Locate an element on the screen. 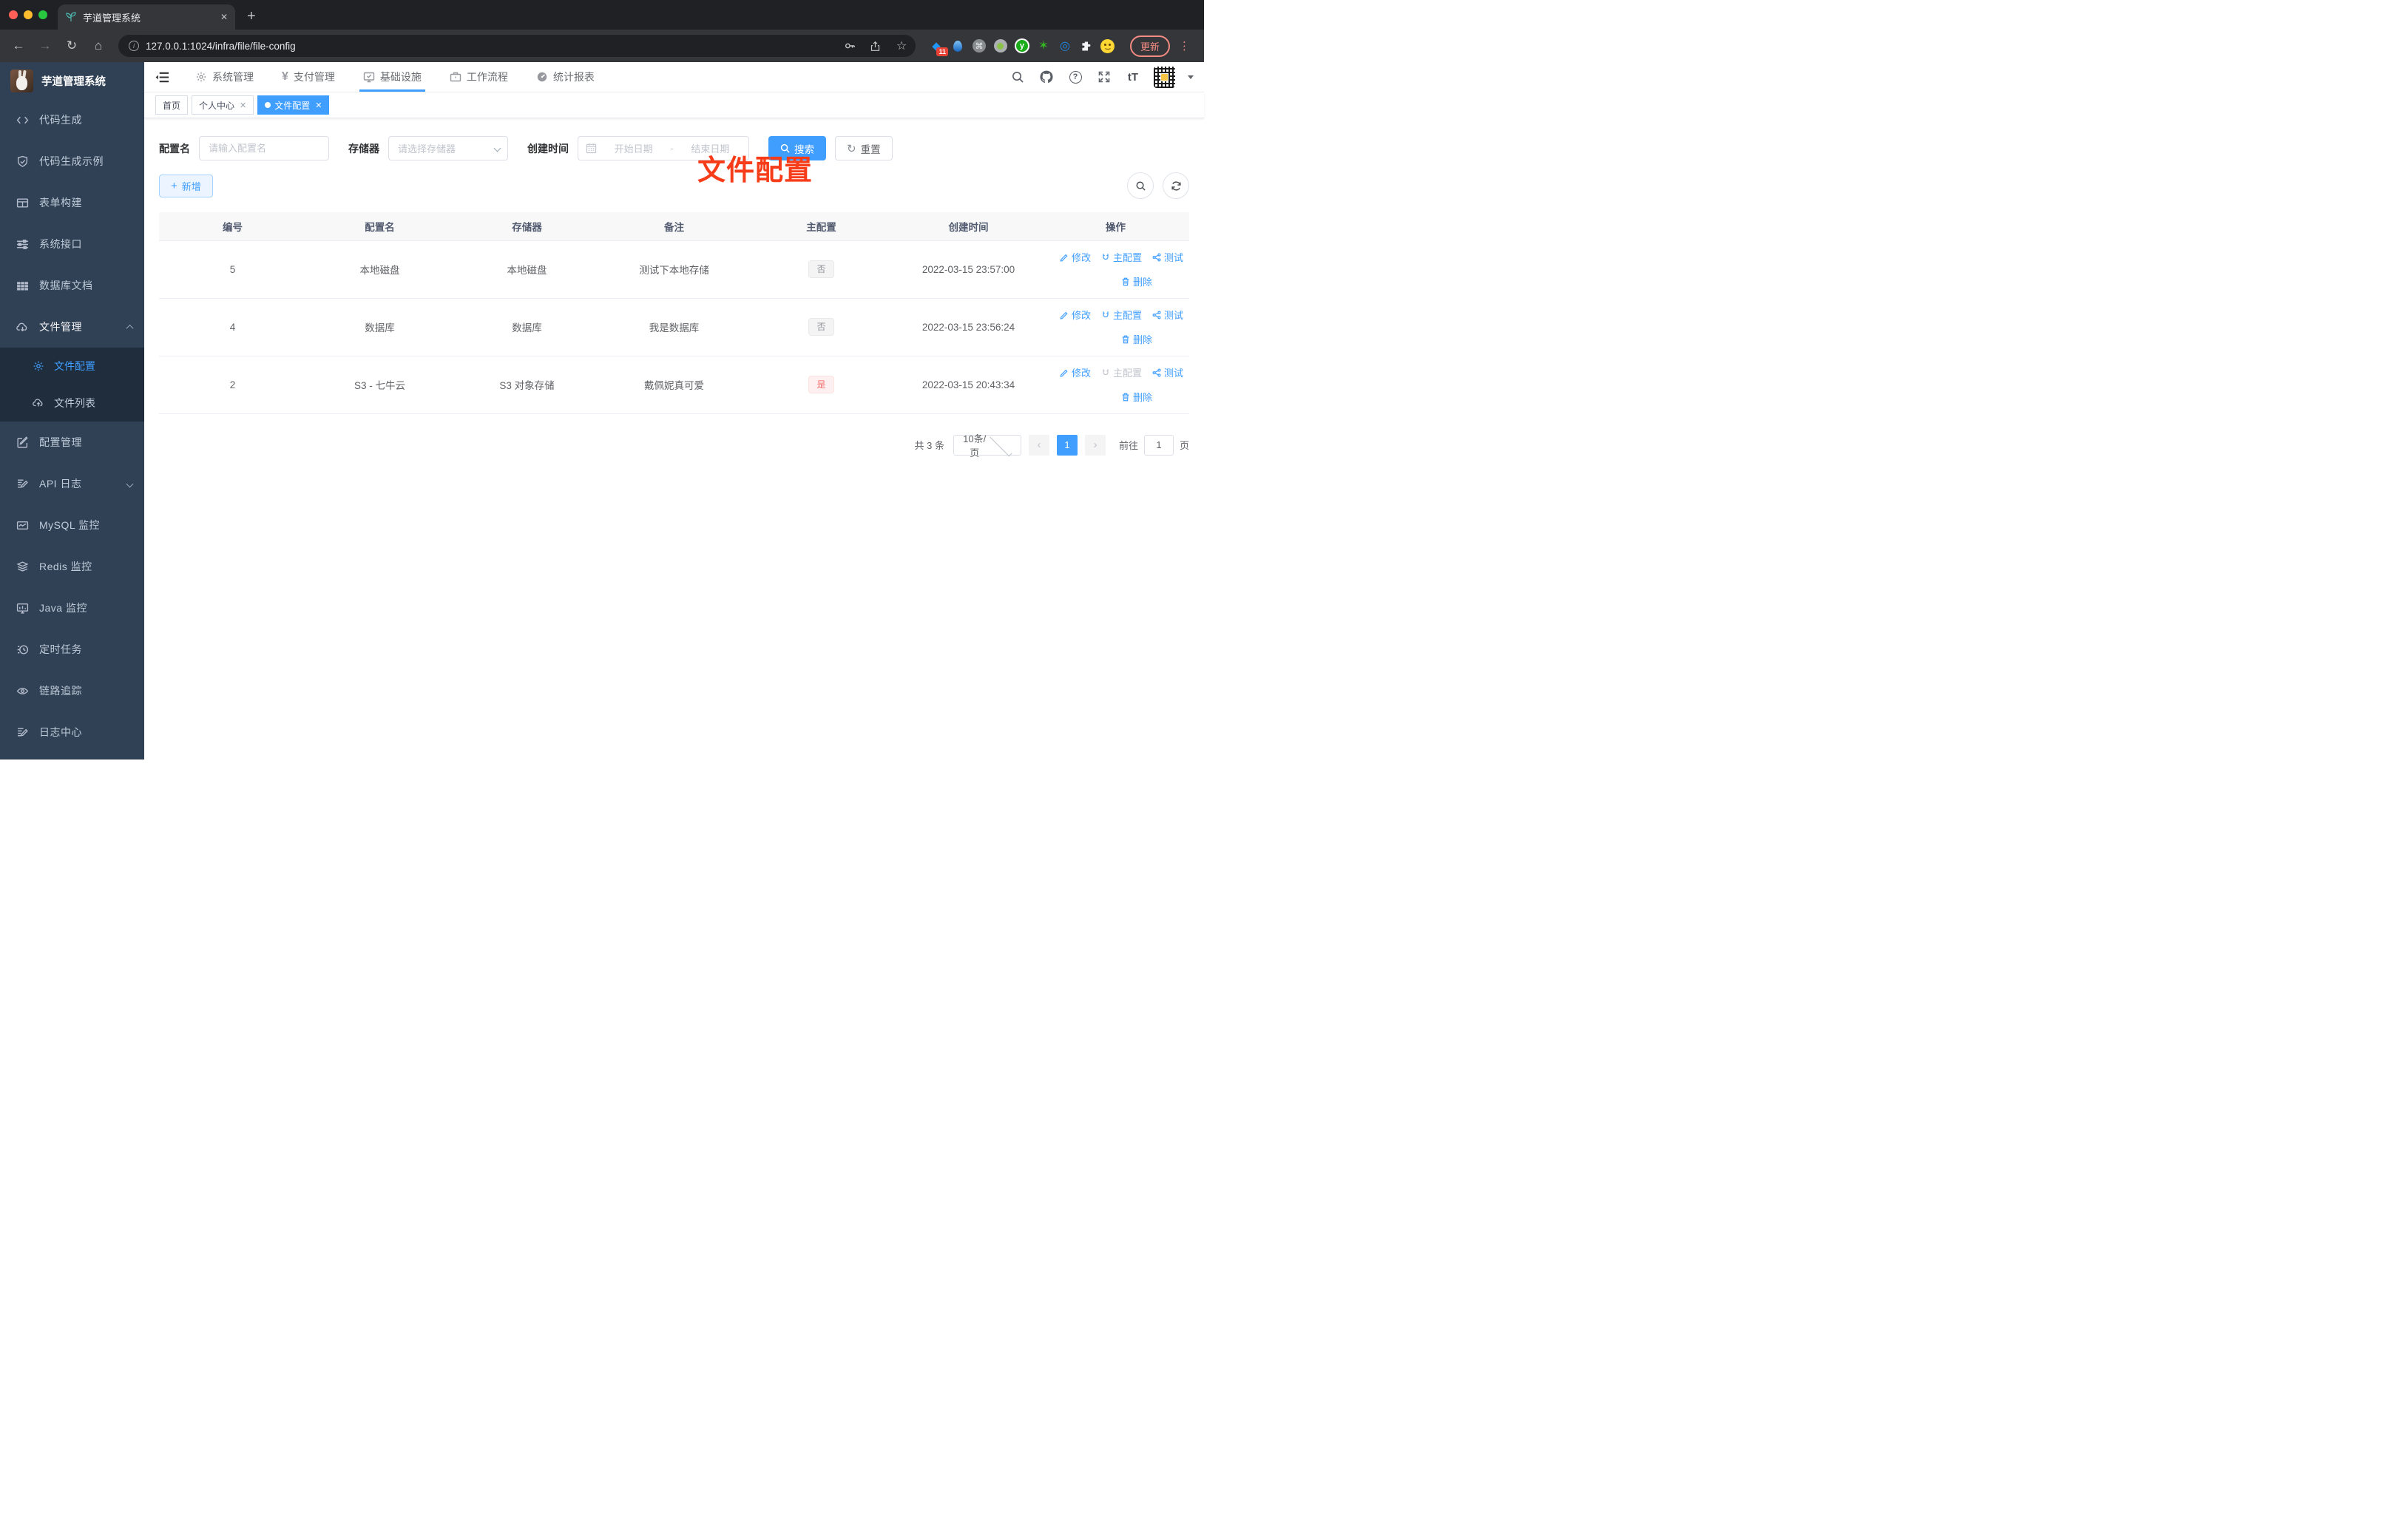 Image resolution: width=2408 pixels, height=1519 pixels. sidebar-item-java-monitor: Java 监控 is located at coordinates (72, 608).